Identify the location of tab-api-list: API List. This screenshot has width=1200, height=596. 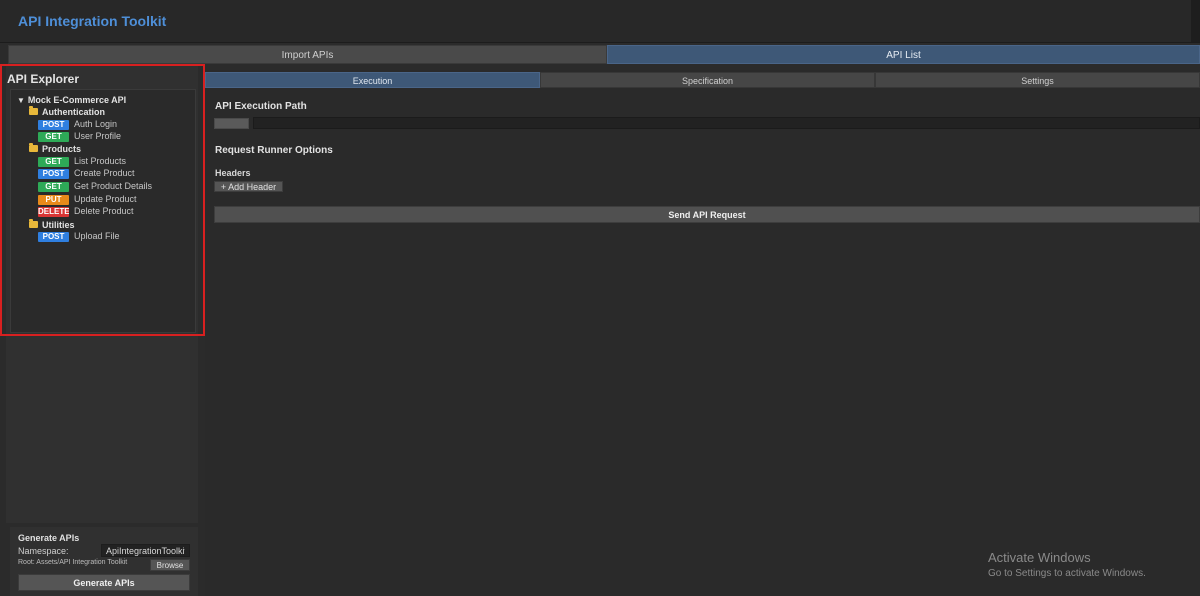
(903, 54).